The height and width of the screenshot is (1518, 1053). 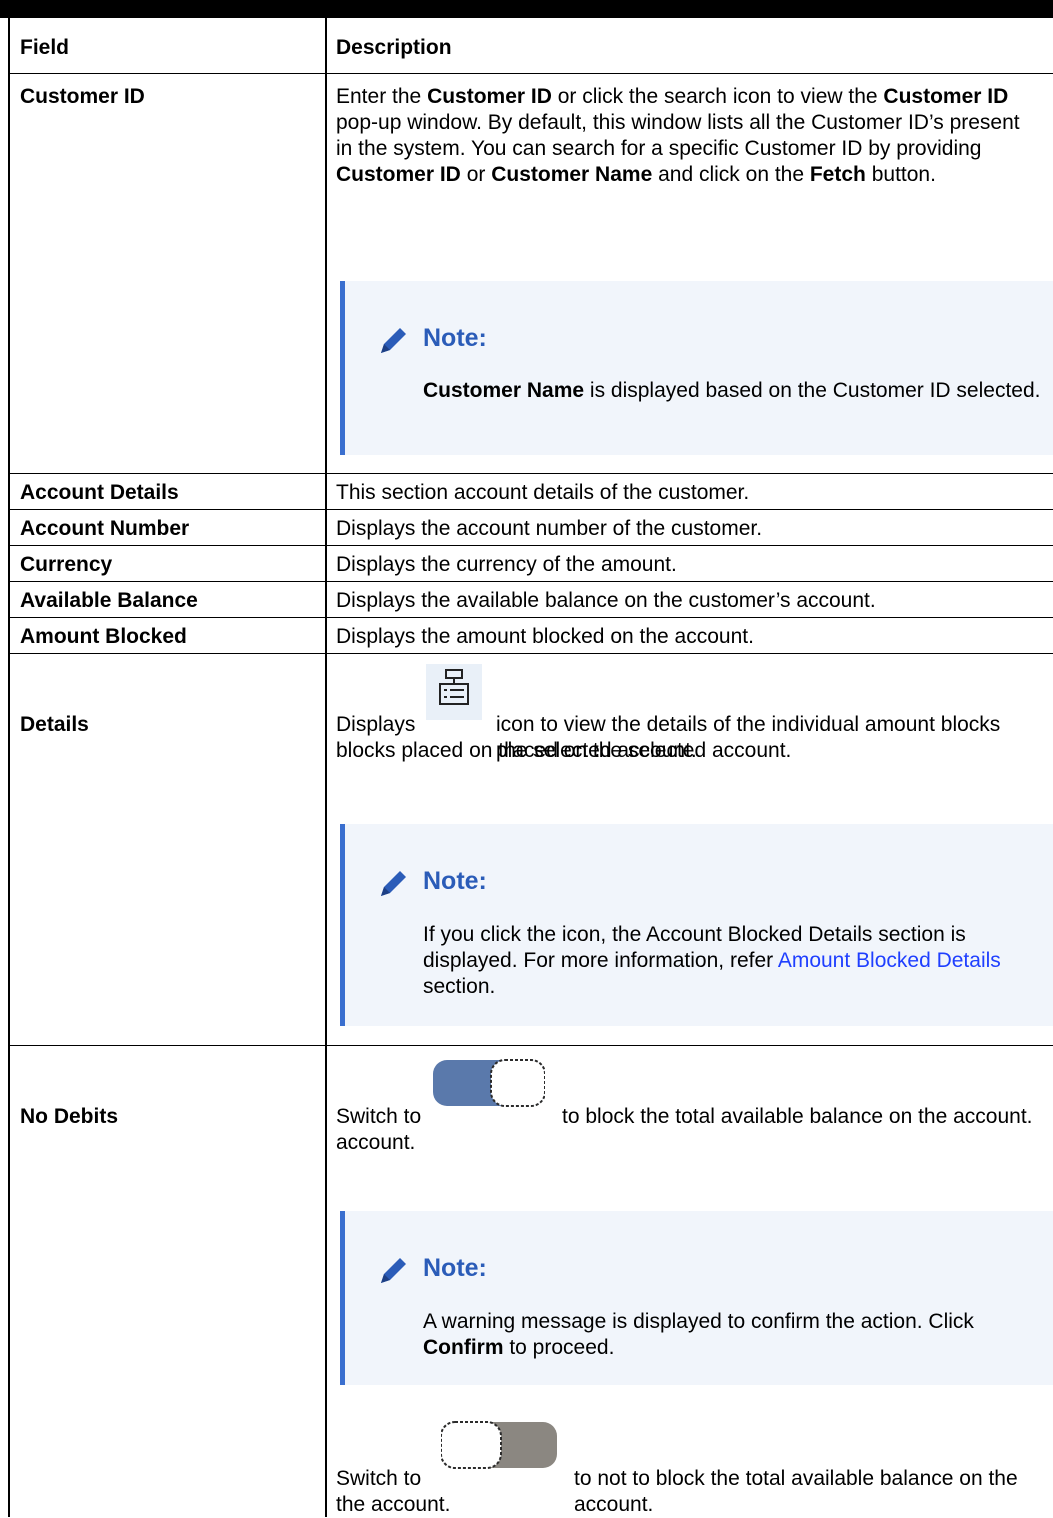 What do you see at coordinates (516, 750) in the screenshot?
I see `description-details-line2: blocks placed on the selected account.` at bounding box center [516, 750].